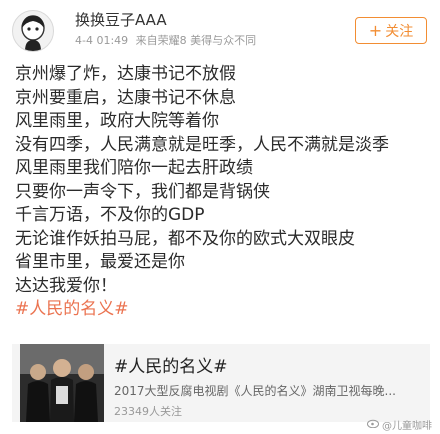 The image size is (440, 434). Describe the element at coordinates (220, 29) in the screenshot. I see `post-header: 换换豆子AAA 4-4 01:49 来自荣耀8 美得与众不同 + 关注` at that location.